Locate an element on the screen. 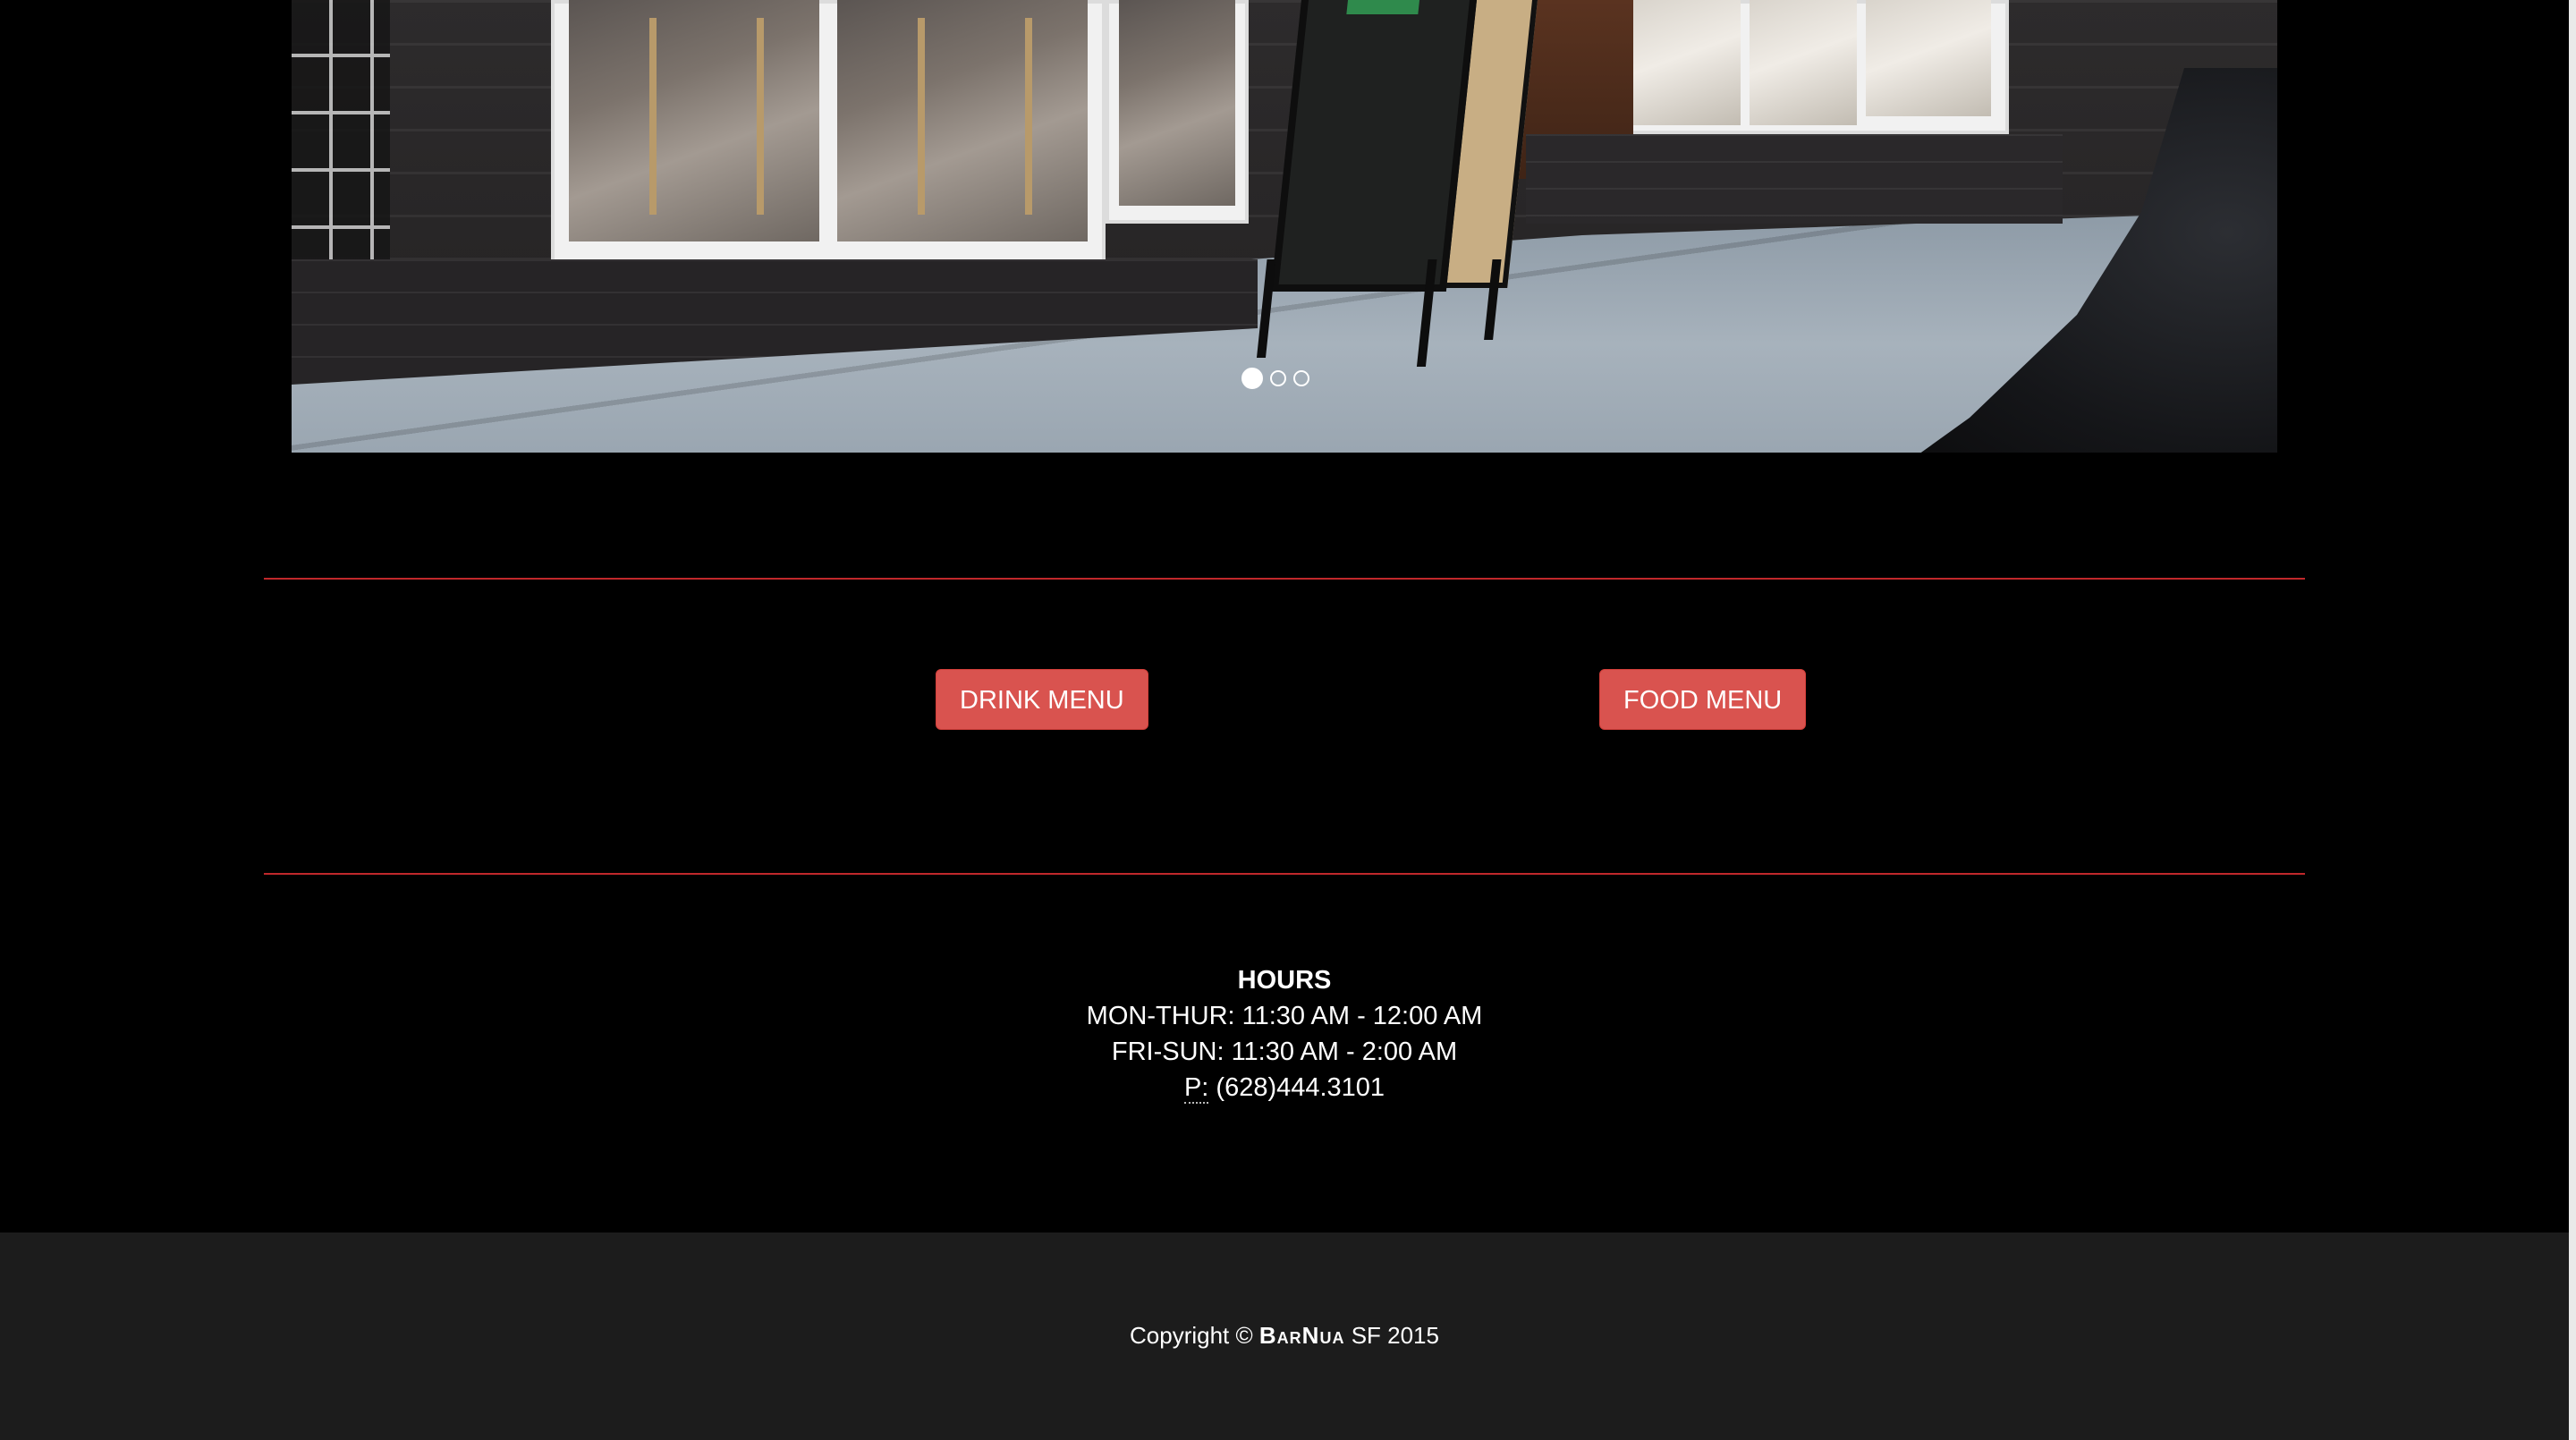  chalkboard-sign is located at coordinates (1393, 184).